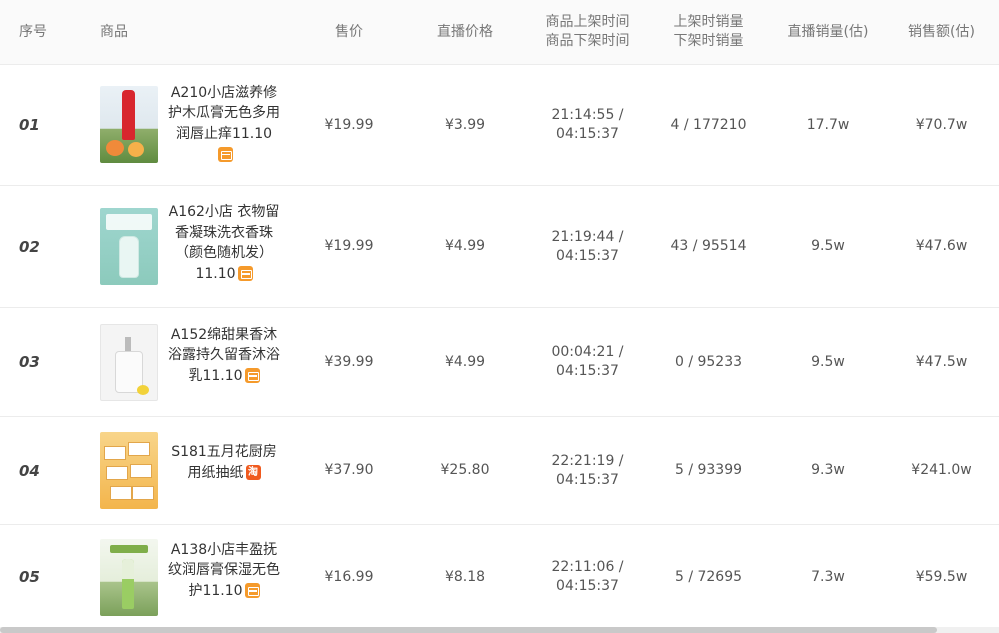  I want to click on live-price: ¥3.99, so click(465, 124).